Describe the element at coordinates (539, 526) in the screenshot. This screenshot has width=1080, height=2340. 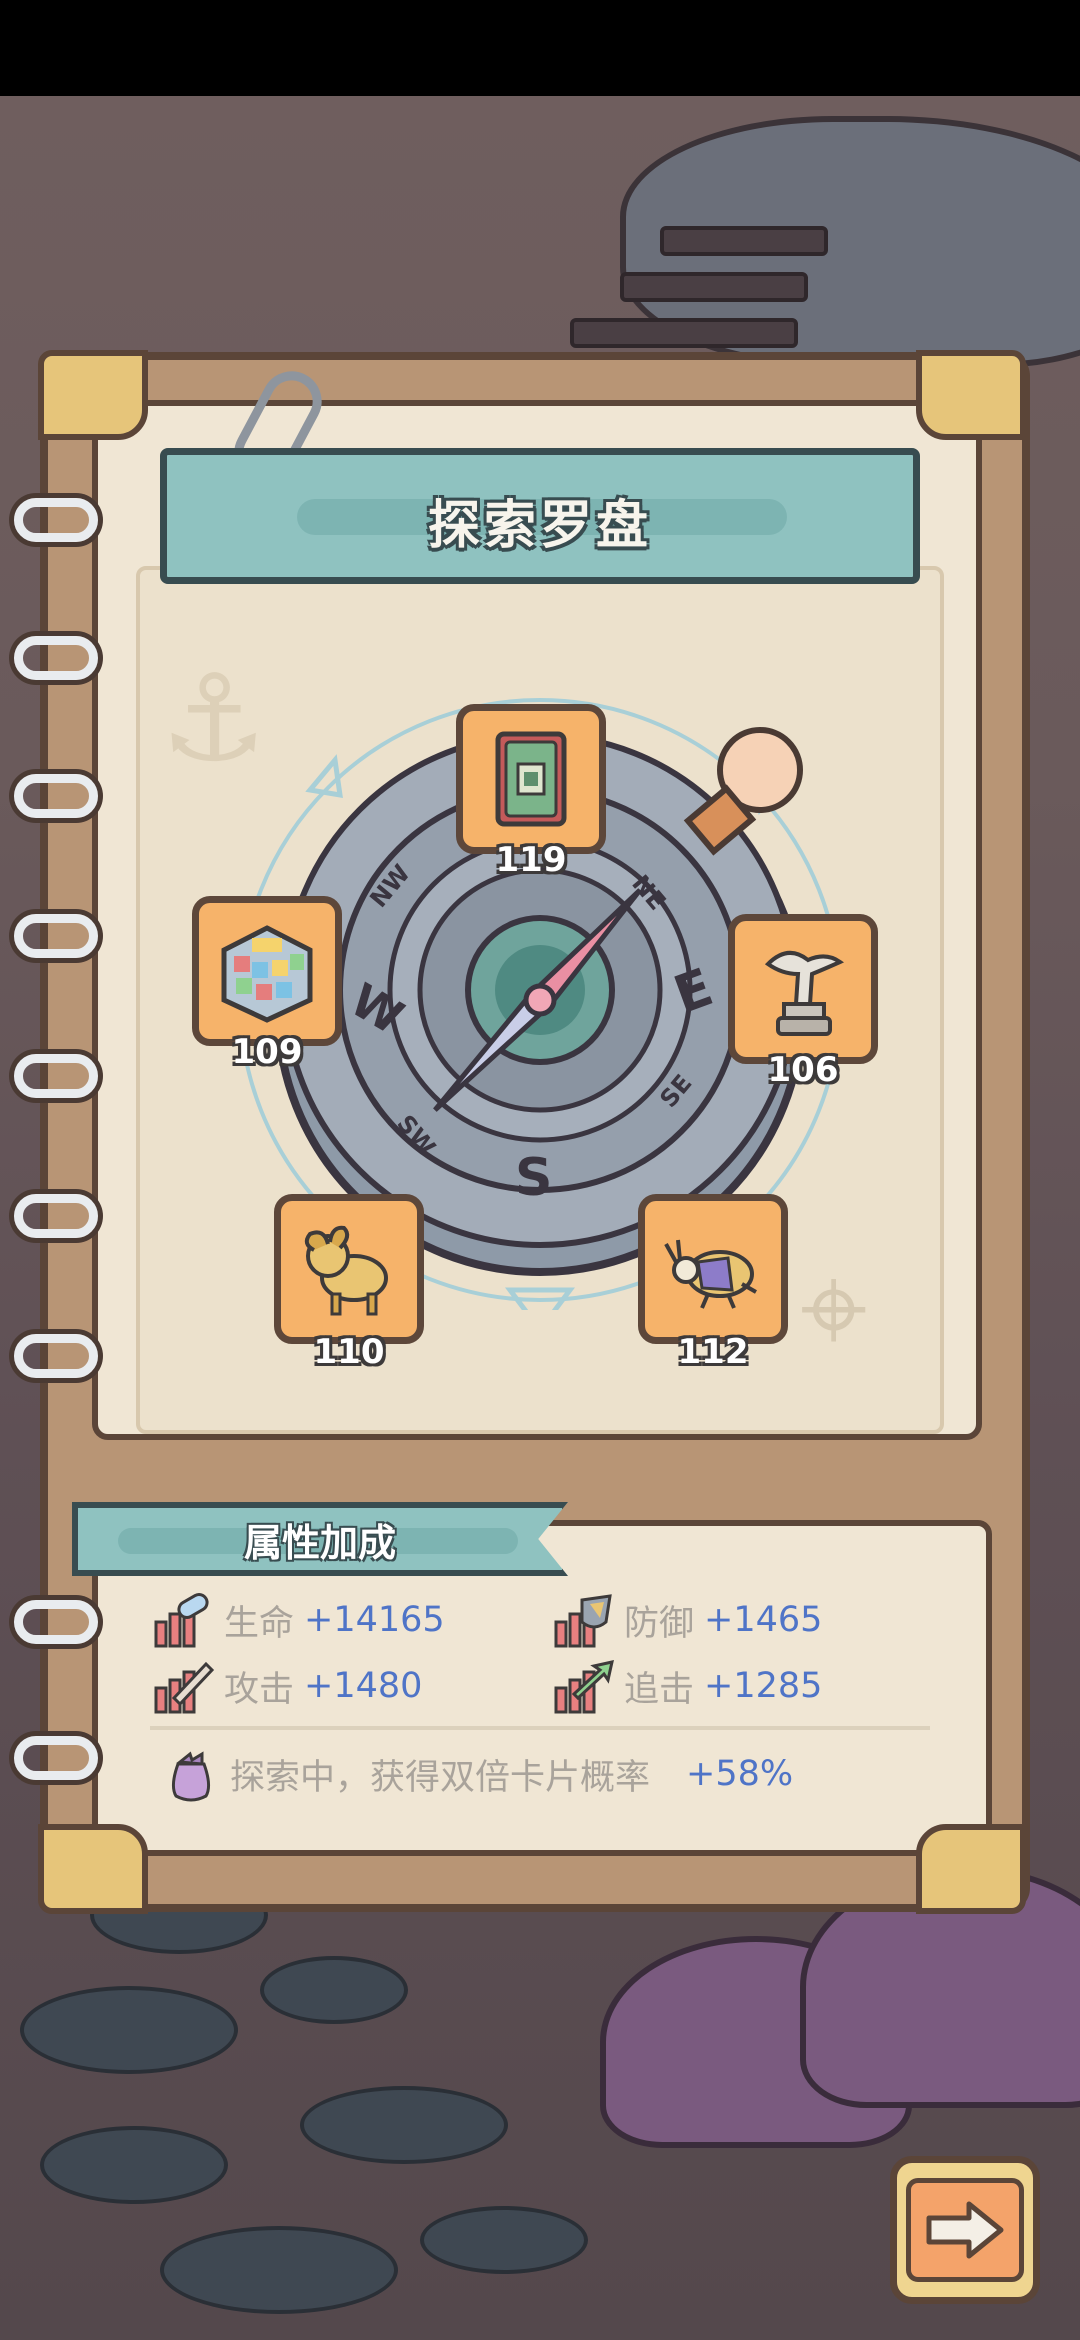
I see `page-title: 探索罗盘` at that location.